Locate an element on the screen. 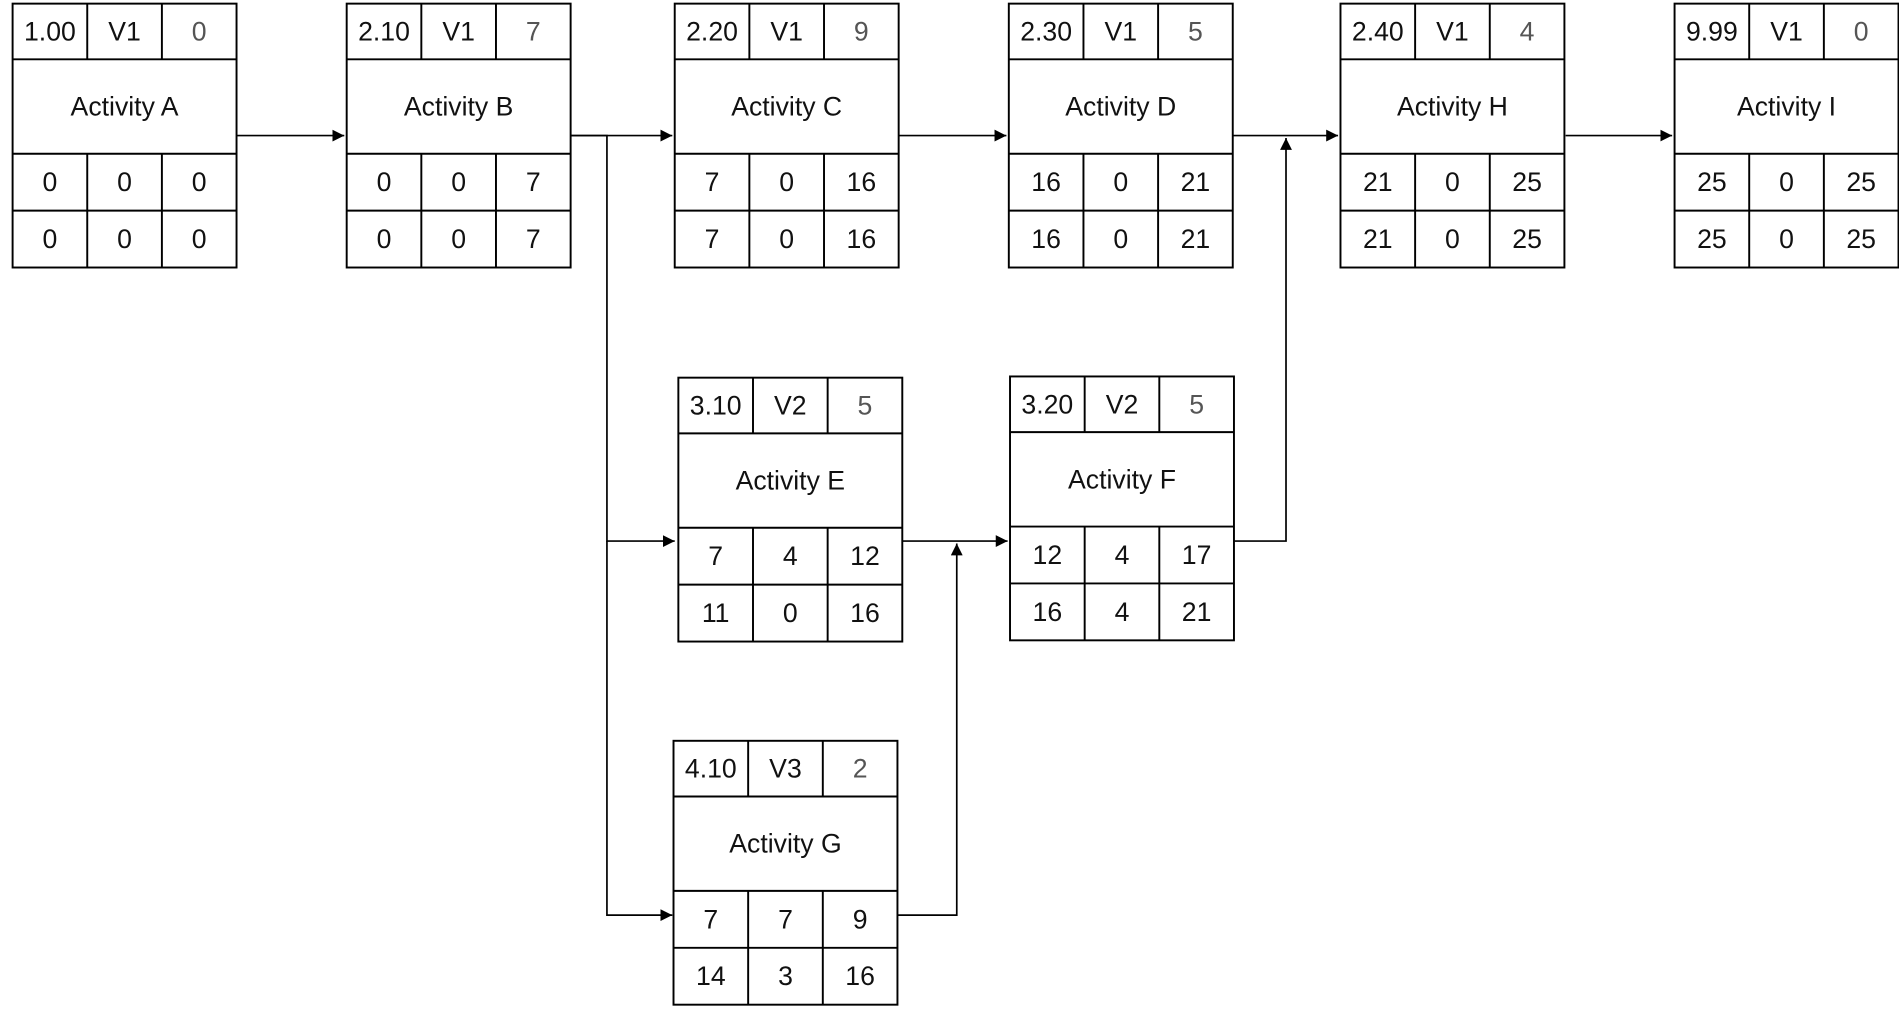 Image resolution: width=1899 pixels, height=1018 pixels. activity-id: 2.10 is located at coordinates (384, 31).